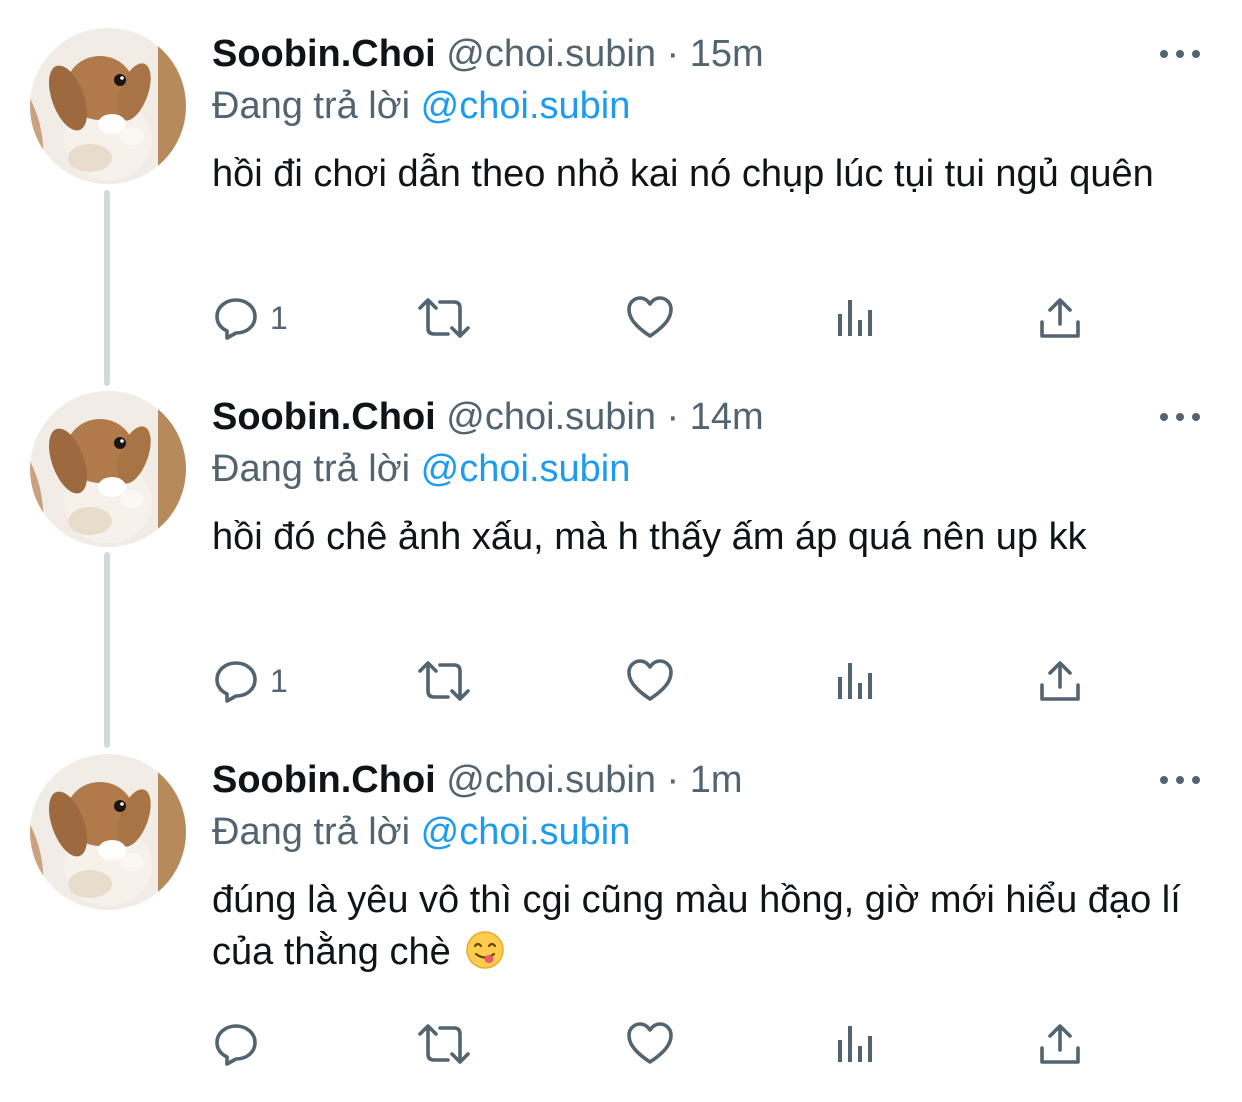 This screenshot has width=1242, height=1102. I want to click on tweet-header: Soobin.Choi @choi.subin · 1m, so click(477, 780).